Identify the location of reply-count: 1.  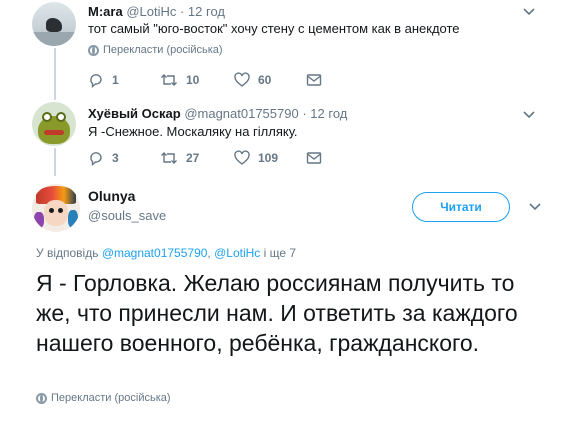
(115, 80).